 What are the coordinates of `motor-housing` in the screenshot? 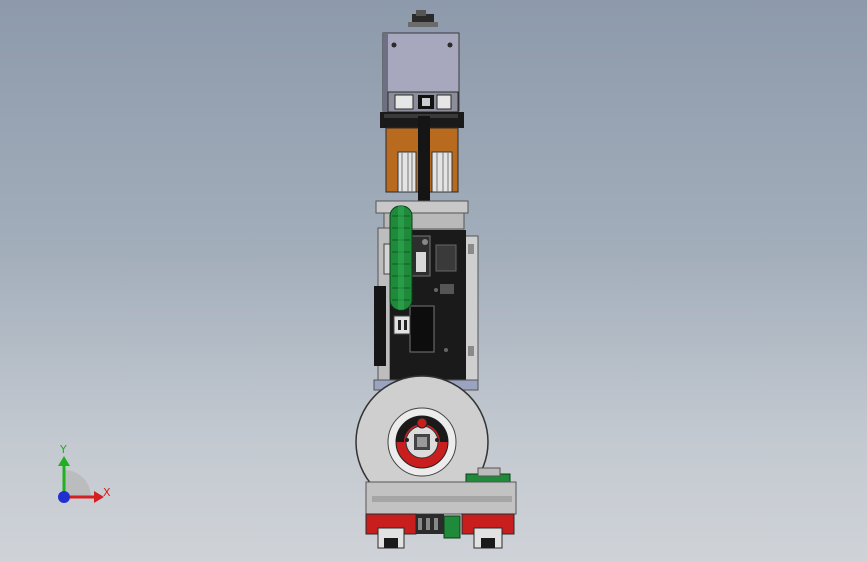 It's located at (421, 72).